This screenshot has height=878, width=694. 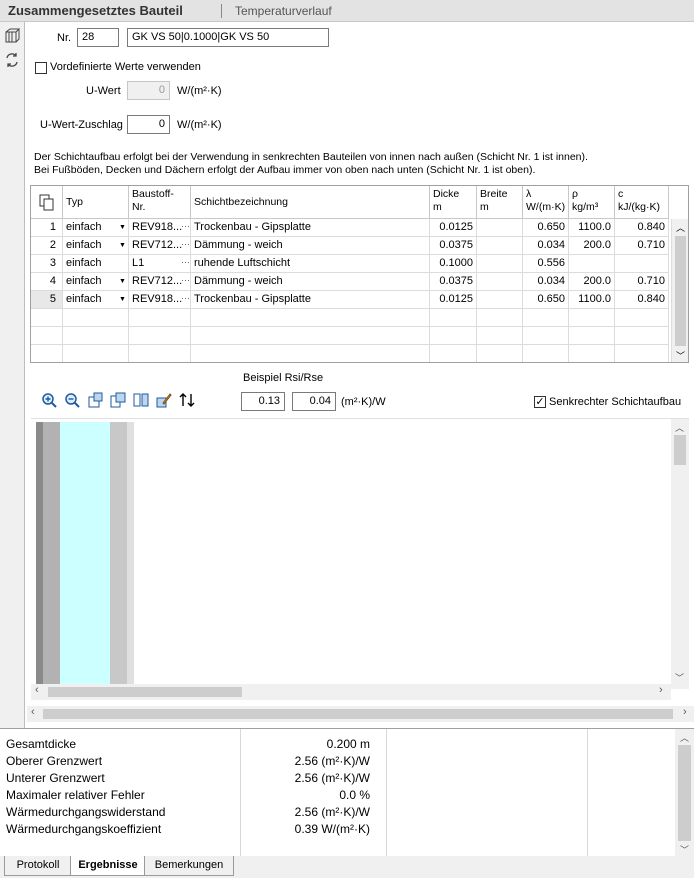 What do you see at coordinates (148, 124) in the screenshot?
I see `zuschlag-input: 0` at bounding box center [148, 124].